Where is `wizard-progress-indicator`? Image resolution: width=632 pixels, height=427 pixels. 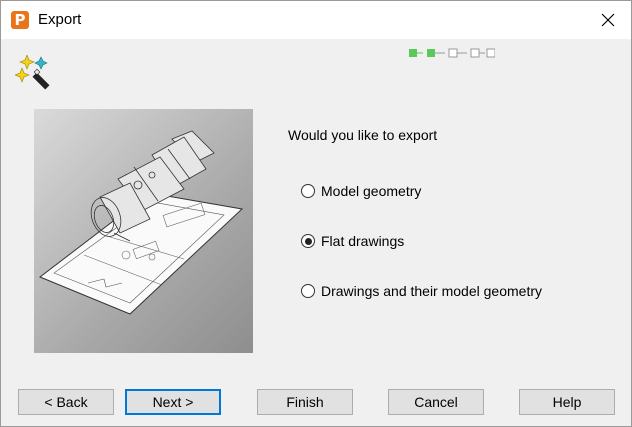 wizard-progress-indicator is located at coordinates (452, 53).